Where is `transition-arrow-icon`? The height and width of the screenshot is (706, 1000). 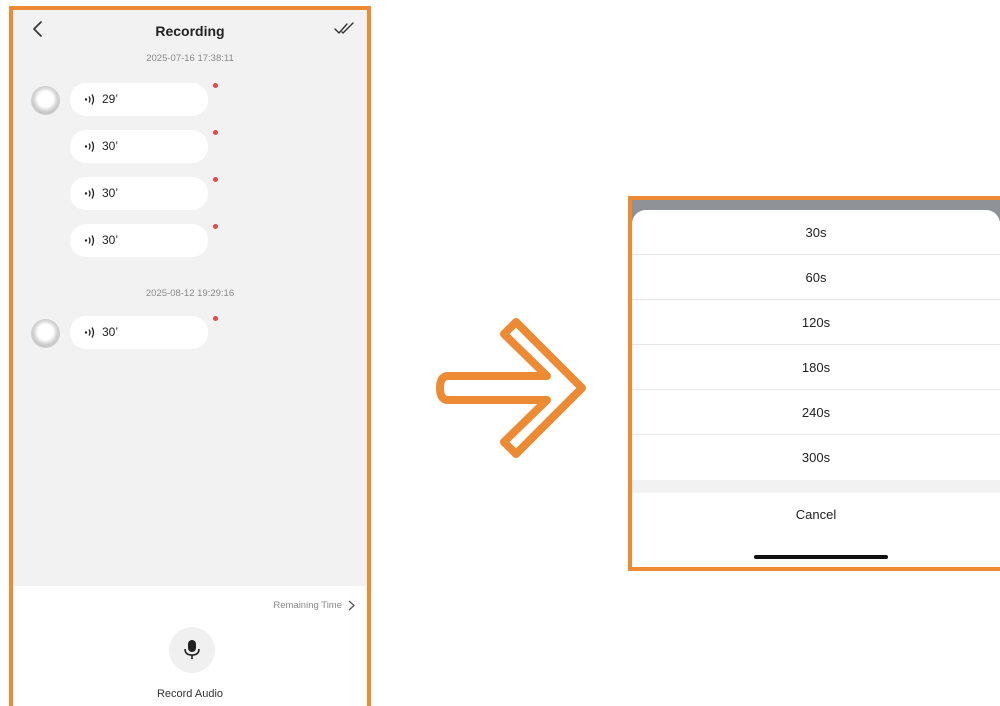 transition-arrow-icon is located at coordinates (511, 388).